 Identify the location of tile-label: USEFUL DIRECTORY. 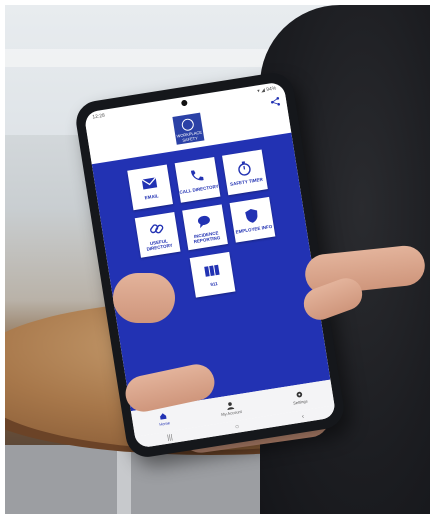
(159, 244).